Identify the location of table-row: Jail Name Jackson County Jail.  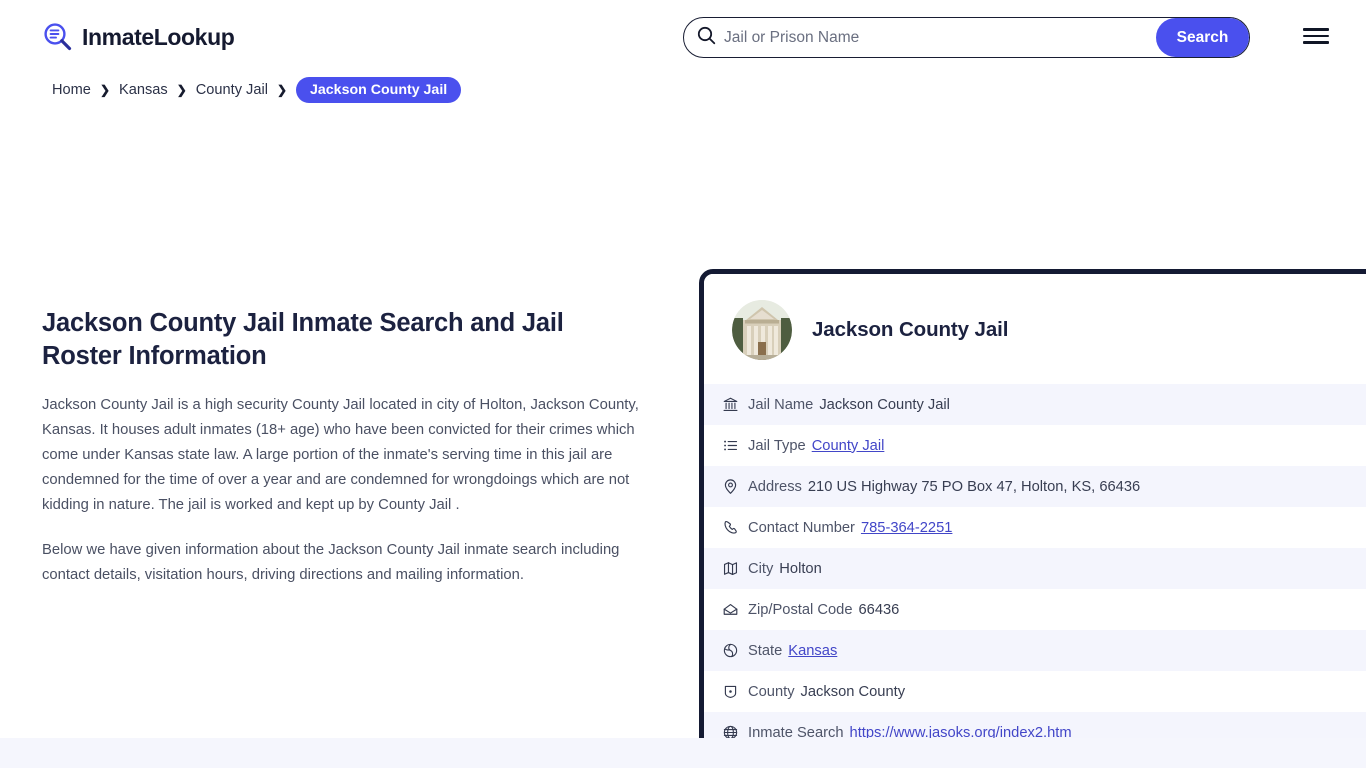
(1035, 404).